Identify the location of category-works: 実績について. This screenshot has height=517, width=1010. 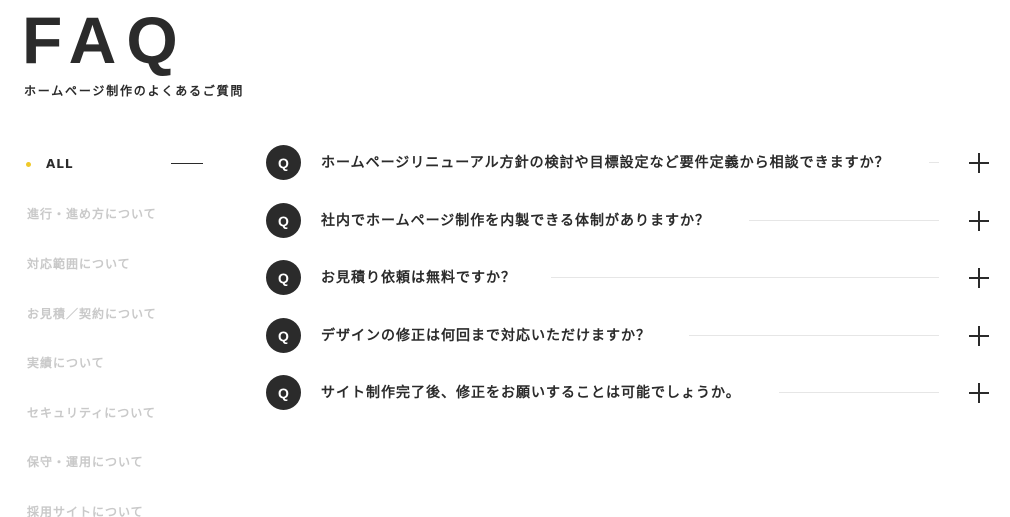
(66, 362).